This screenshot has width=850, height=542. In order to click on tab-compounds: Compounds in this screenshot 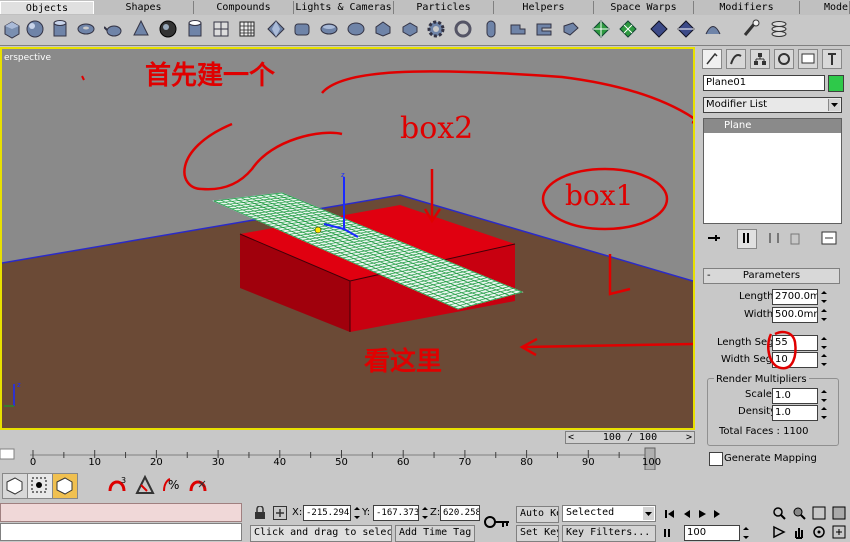, I will do `click(244, 7)`.